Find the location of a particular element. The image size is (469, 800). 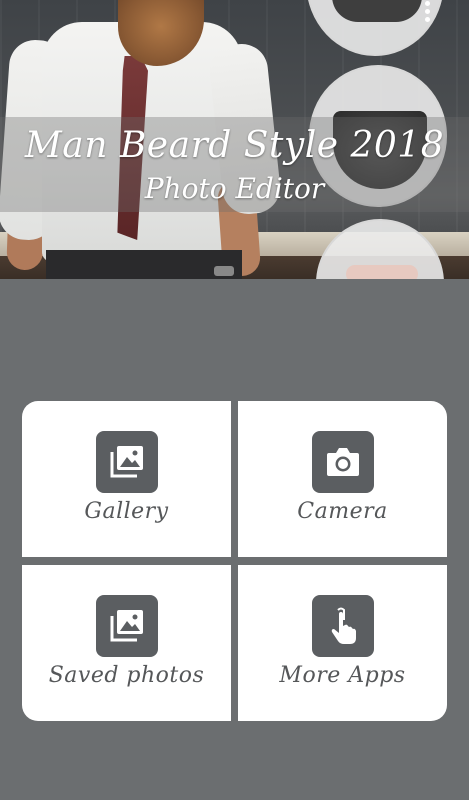

title-overlay: Man Beard Style 2018 Photo Editor is located at coordinates (234, 164).